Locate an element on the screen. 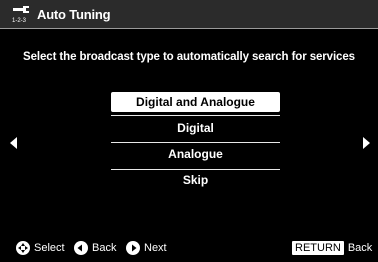 This screenshot has width=378, height=262. right-button-icon is located at coordinates (133, 248).